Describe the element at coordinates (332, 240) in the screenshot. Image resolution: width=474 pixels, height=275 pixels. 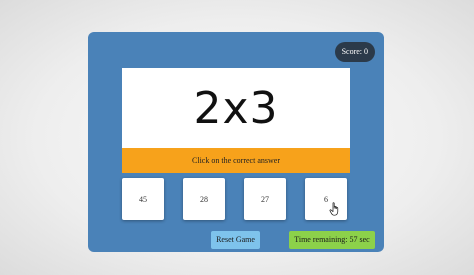
I see `time-remaining-badge: Time remaining: 57 sec` at that location.